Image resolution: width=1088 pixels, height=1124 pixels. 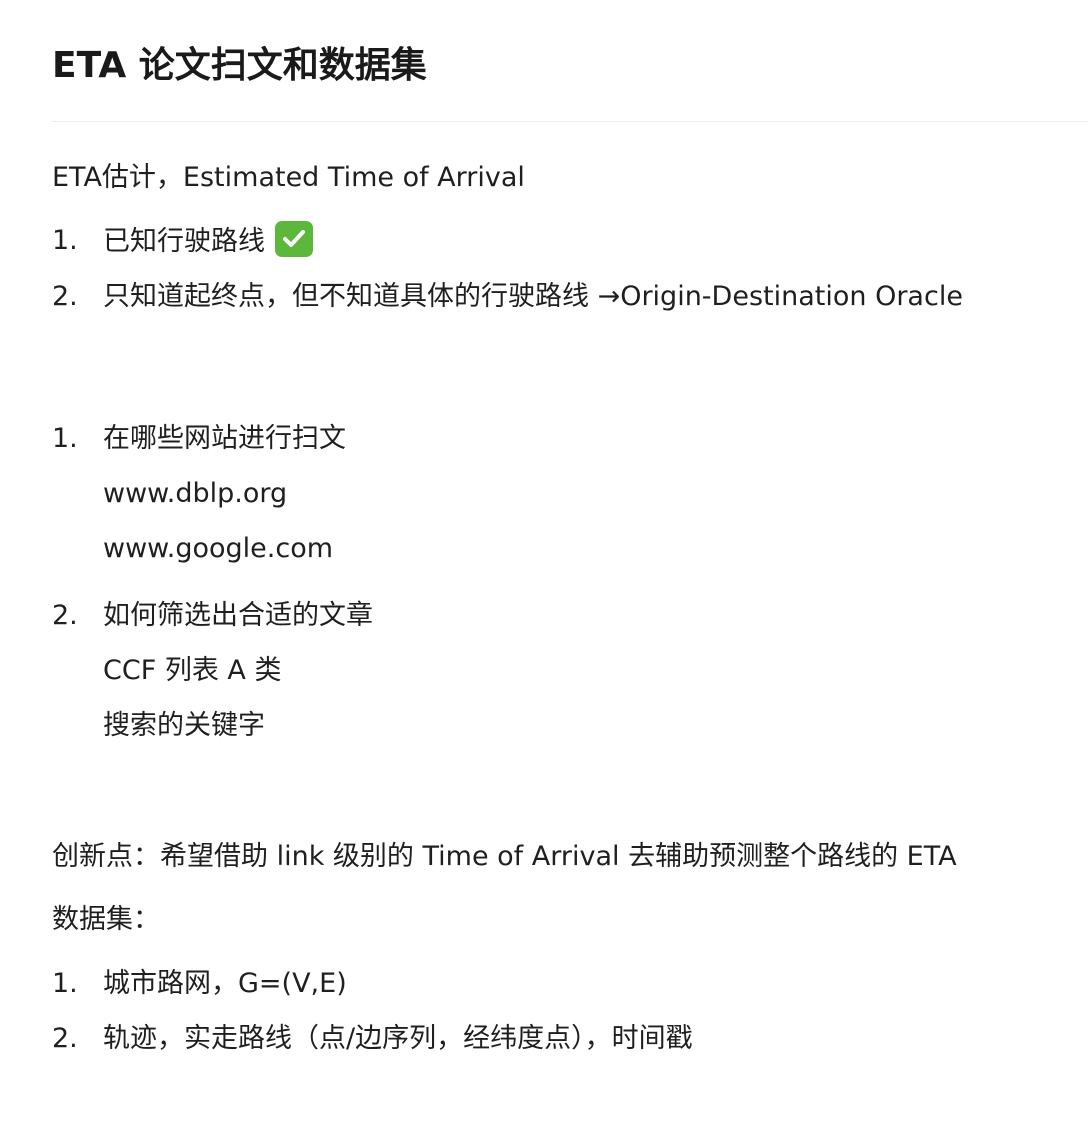 I want to click on list1-item-1: 已知行驶路线, so click(x=208, y=241).